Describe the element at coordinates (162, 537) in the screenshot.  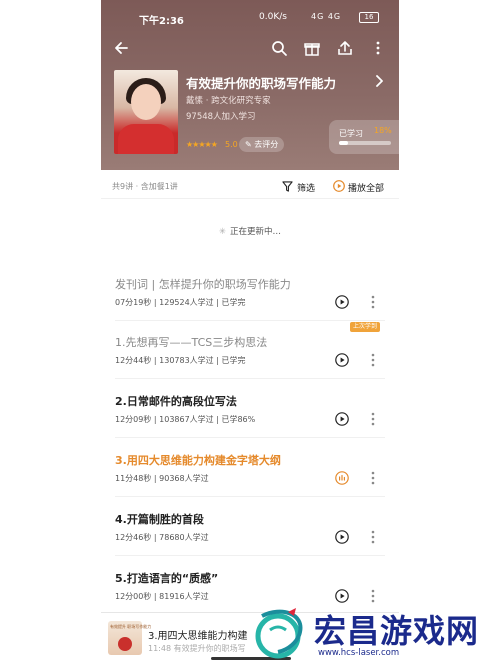
I see `lesson-meta: 12分46秒 | 78680人学过` at that location.